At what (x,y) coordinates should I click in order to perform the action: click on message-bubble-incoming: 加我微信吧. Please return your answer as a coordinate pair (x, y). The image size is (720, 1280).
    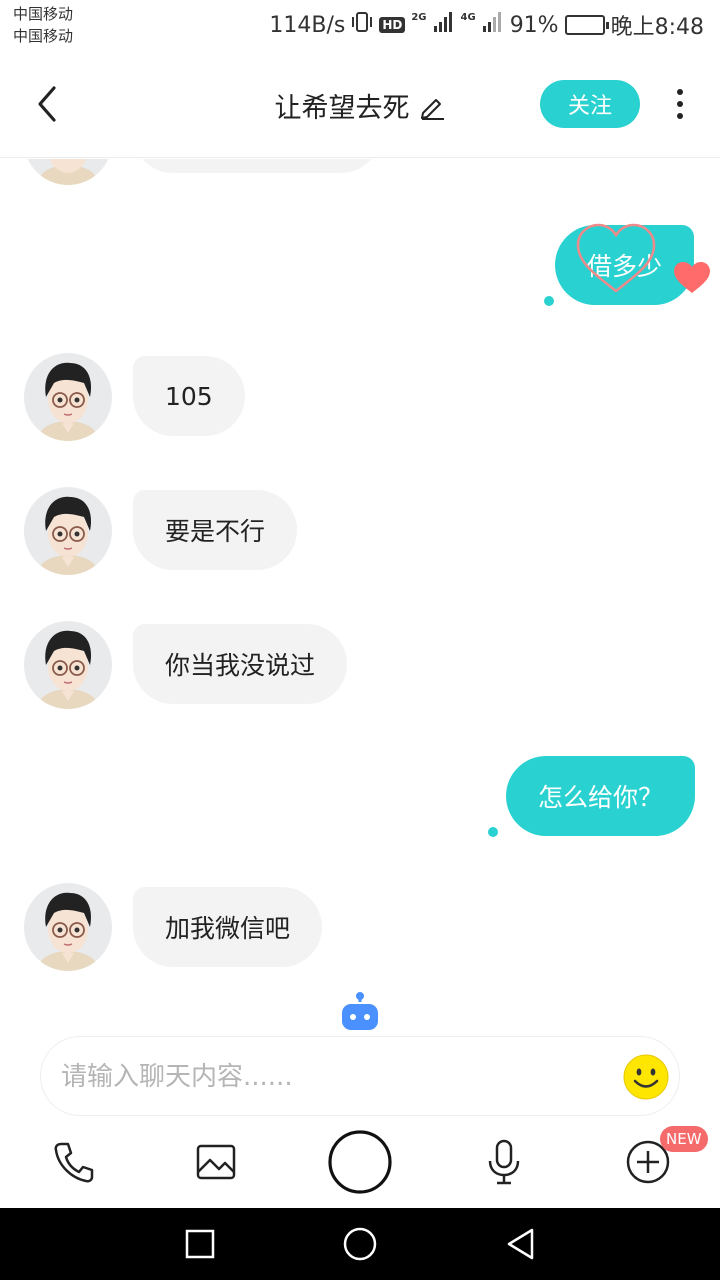
    Looking at the image, I should click on (228, 927).